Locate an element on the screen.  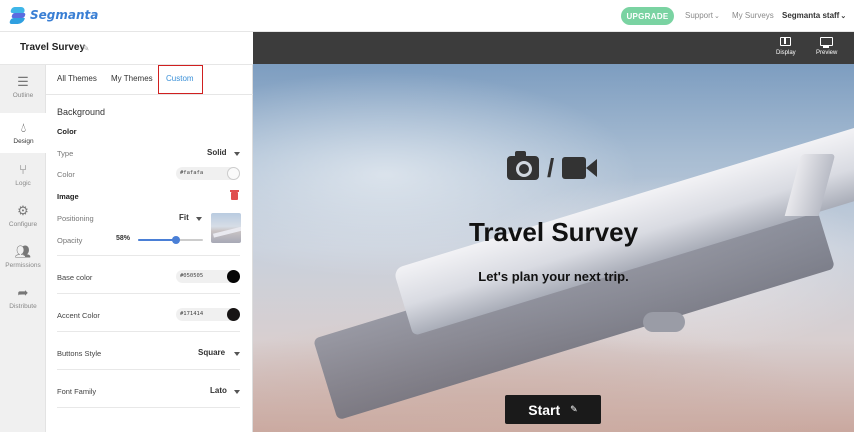
support-label: Support is located at coordinates (699, 15).